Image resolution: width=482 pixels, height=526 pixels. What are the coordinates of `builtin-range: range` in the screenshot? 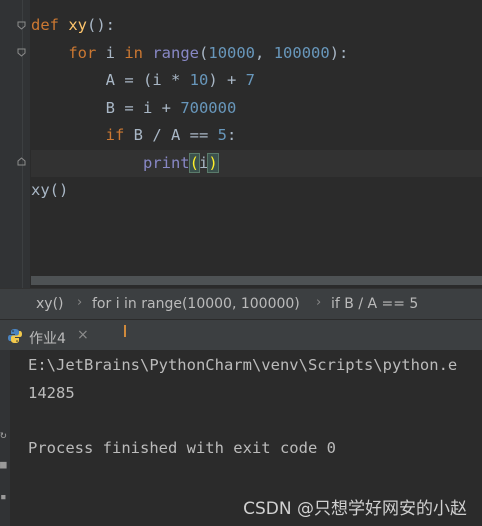 It's located at (176, 52).